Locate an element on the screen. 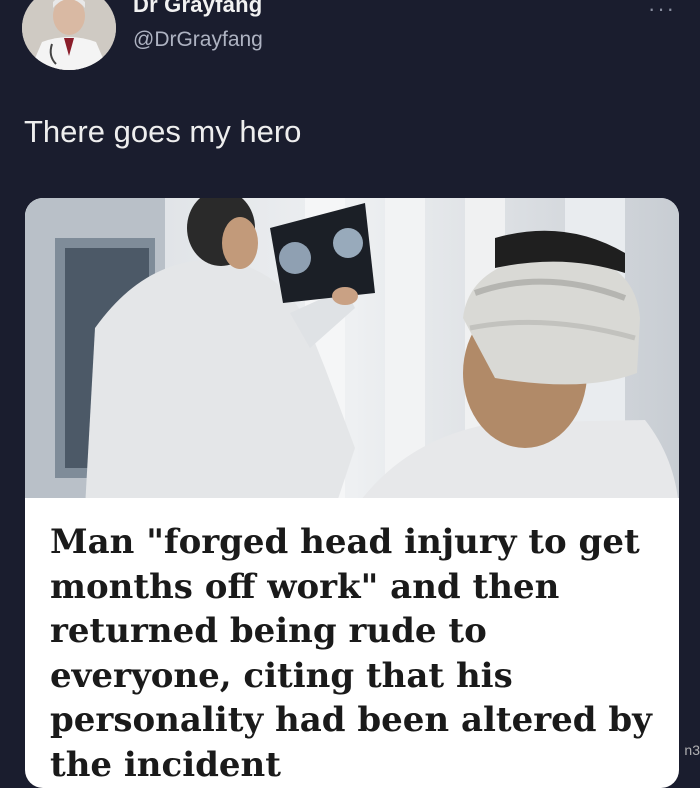 This screenshot has height=788, width=700. tweet-text: There goes my hero is located at coordinates (163, 131).